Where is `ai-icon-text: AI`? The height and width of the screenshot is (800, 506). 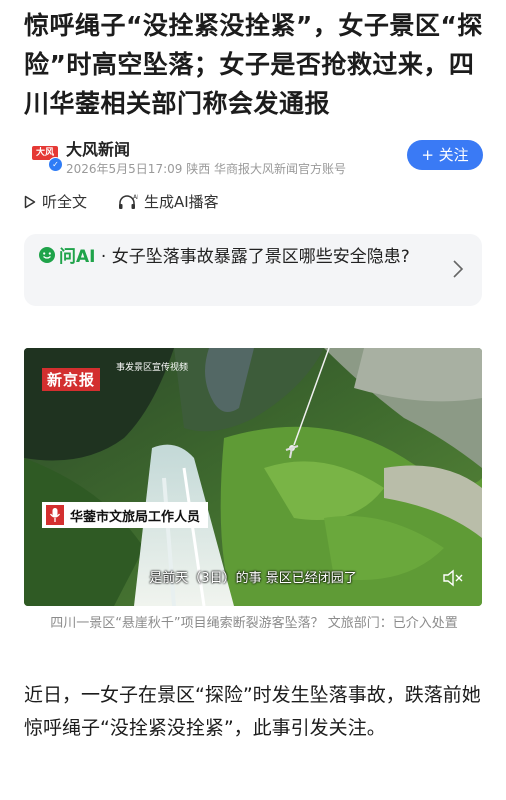
ai-icon-text: AI is located at coordinates (135, 197).